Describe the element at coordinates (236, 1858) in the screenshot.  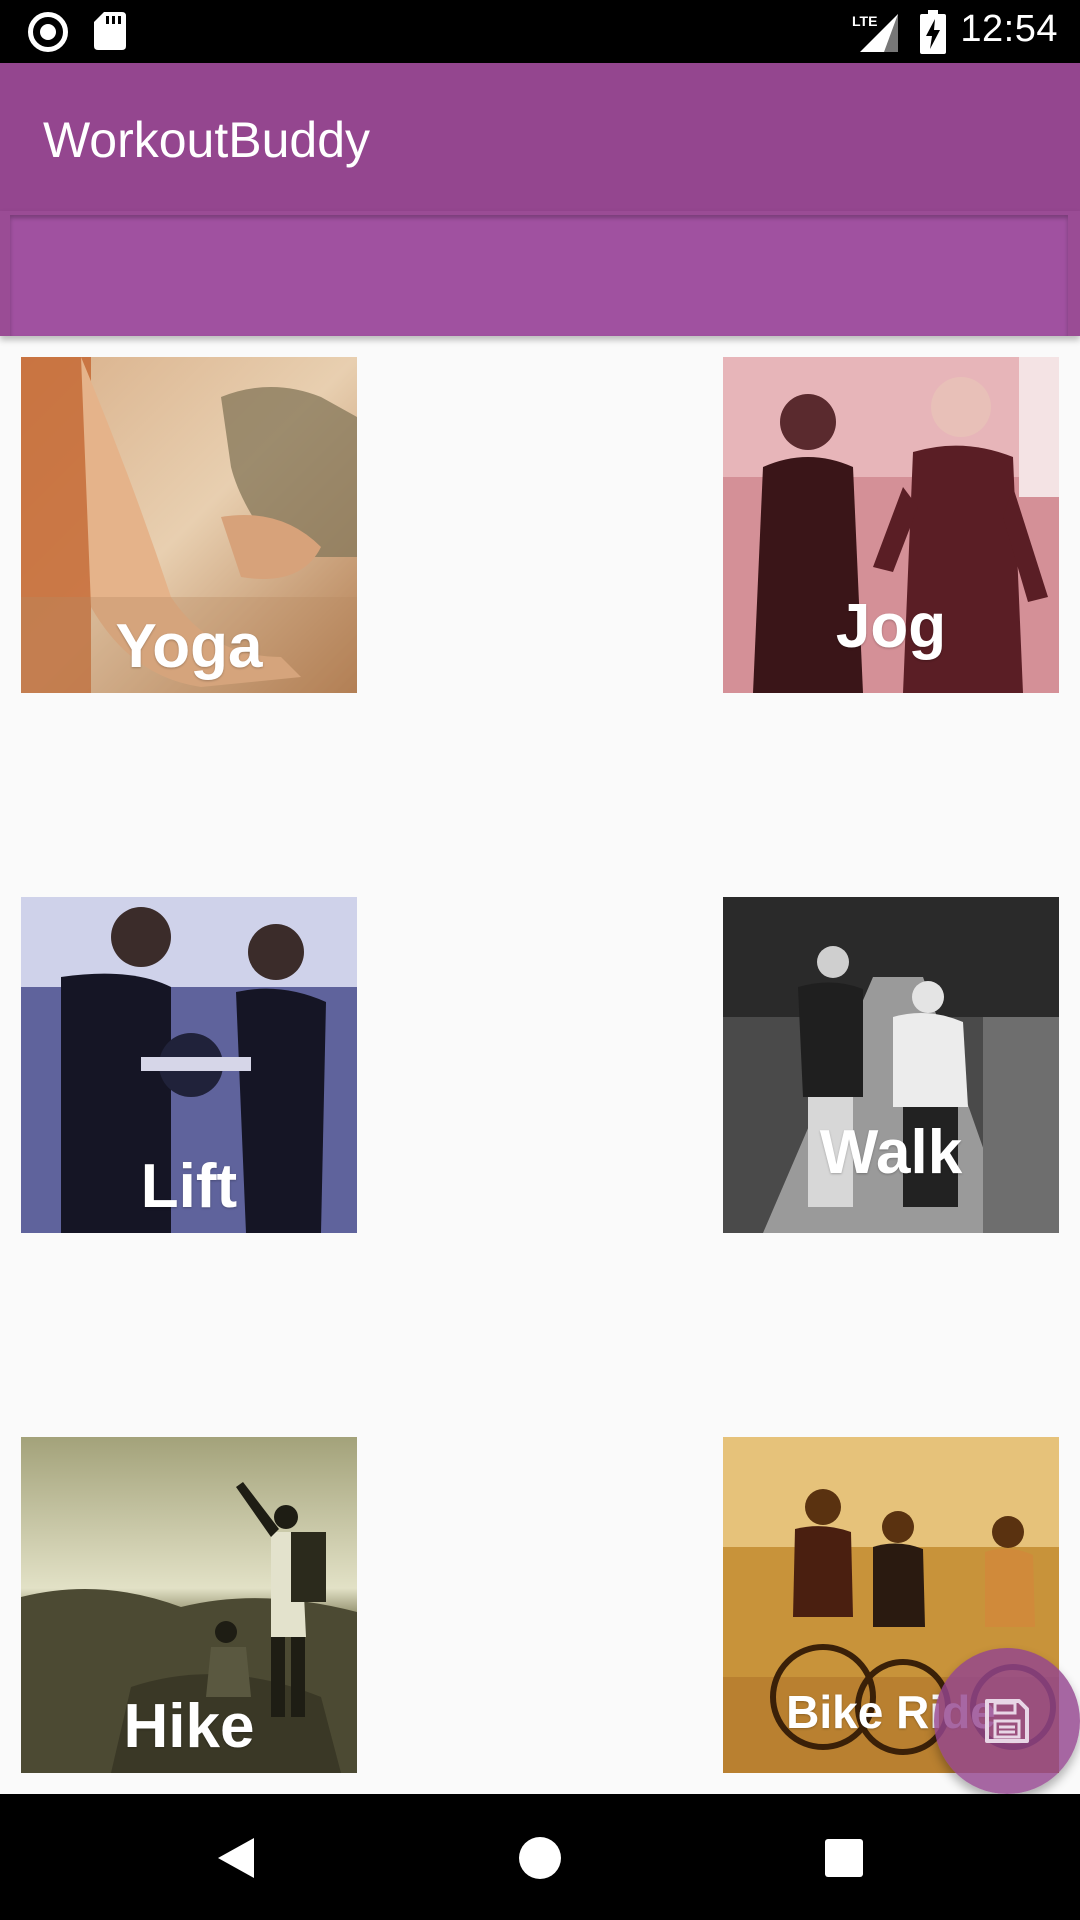
I see `back-icon` at that location.